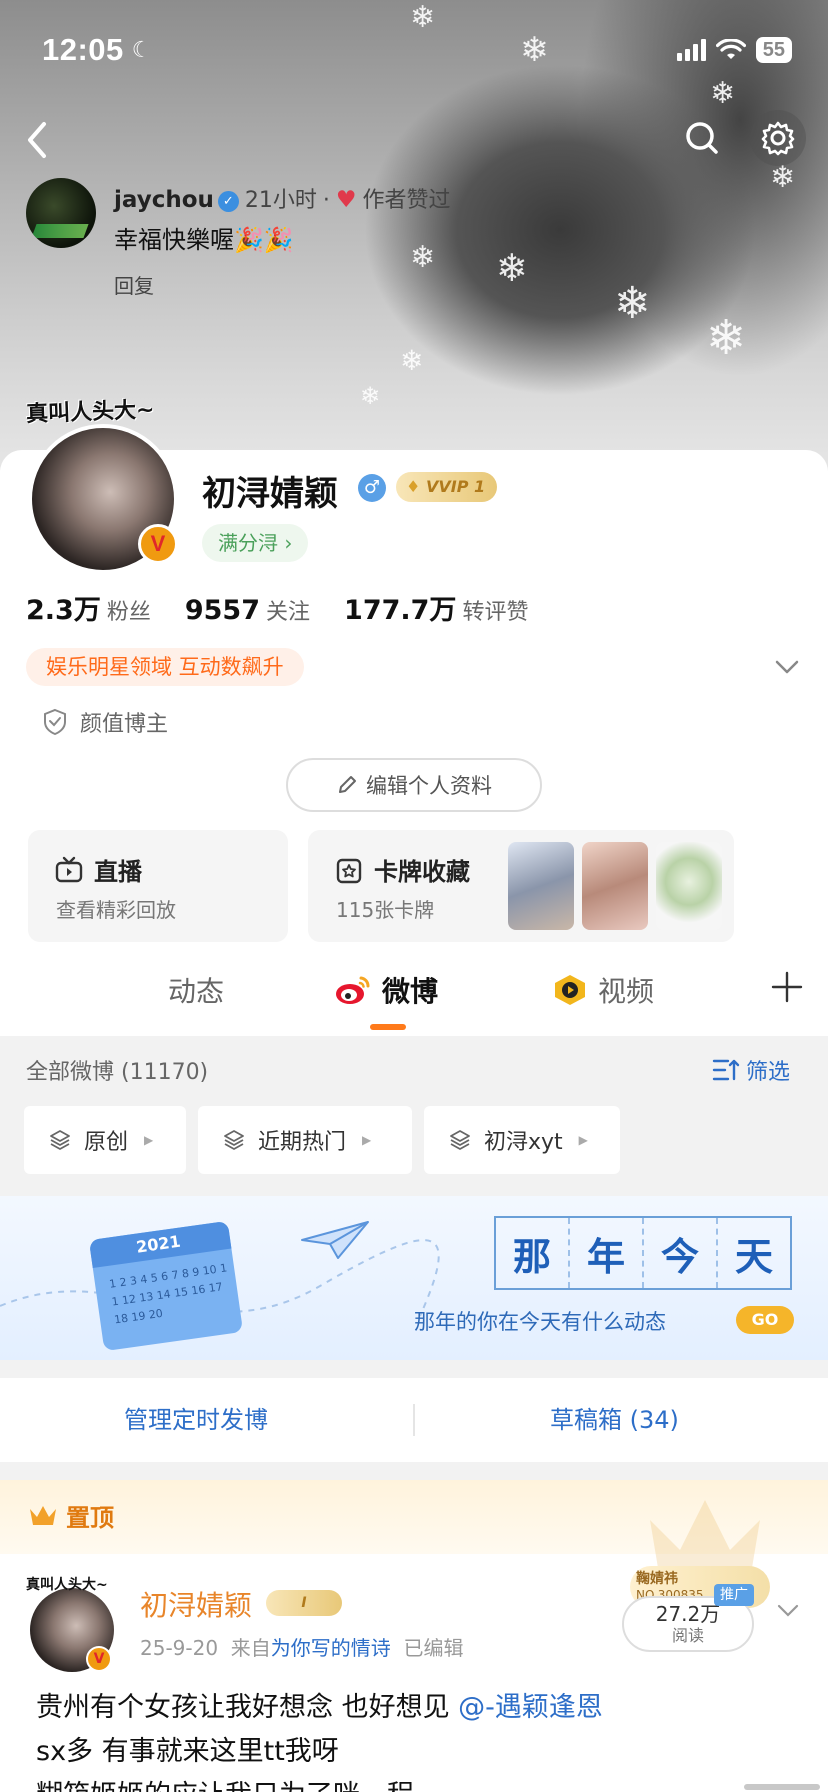  What do you see at coordinates (540, 1322) in the screenshot?
I see `banner-subtitle: 那年的你在今天有什么动态` at bounding box center [540, 1322].